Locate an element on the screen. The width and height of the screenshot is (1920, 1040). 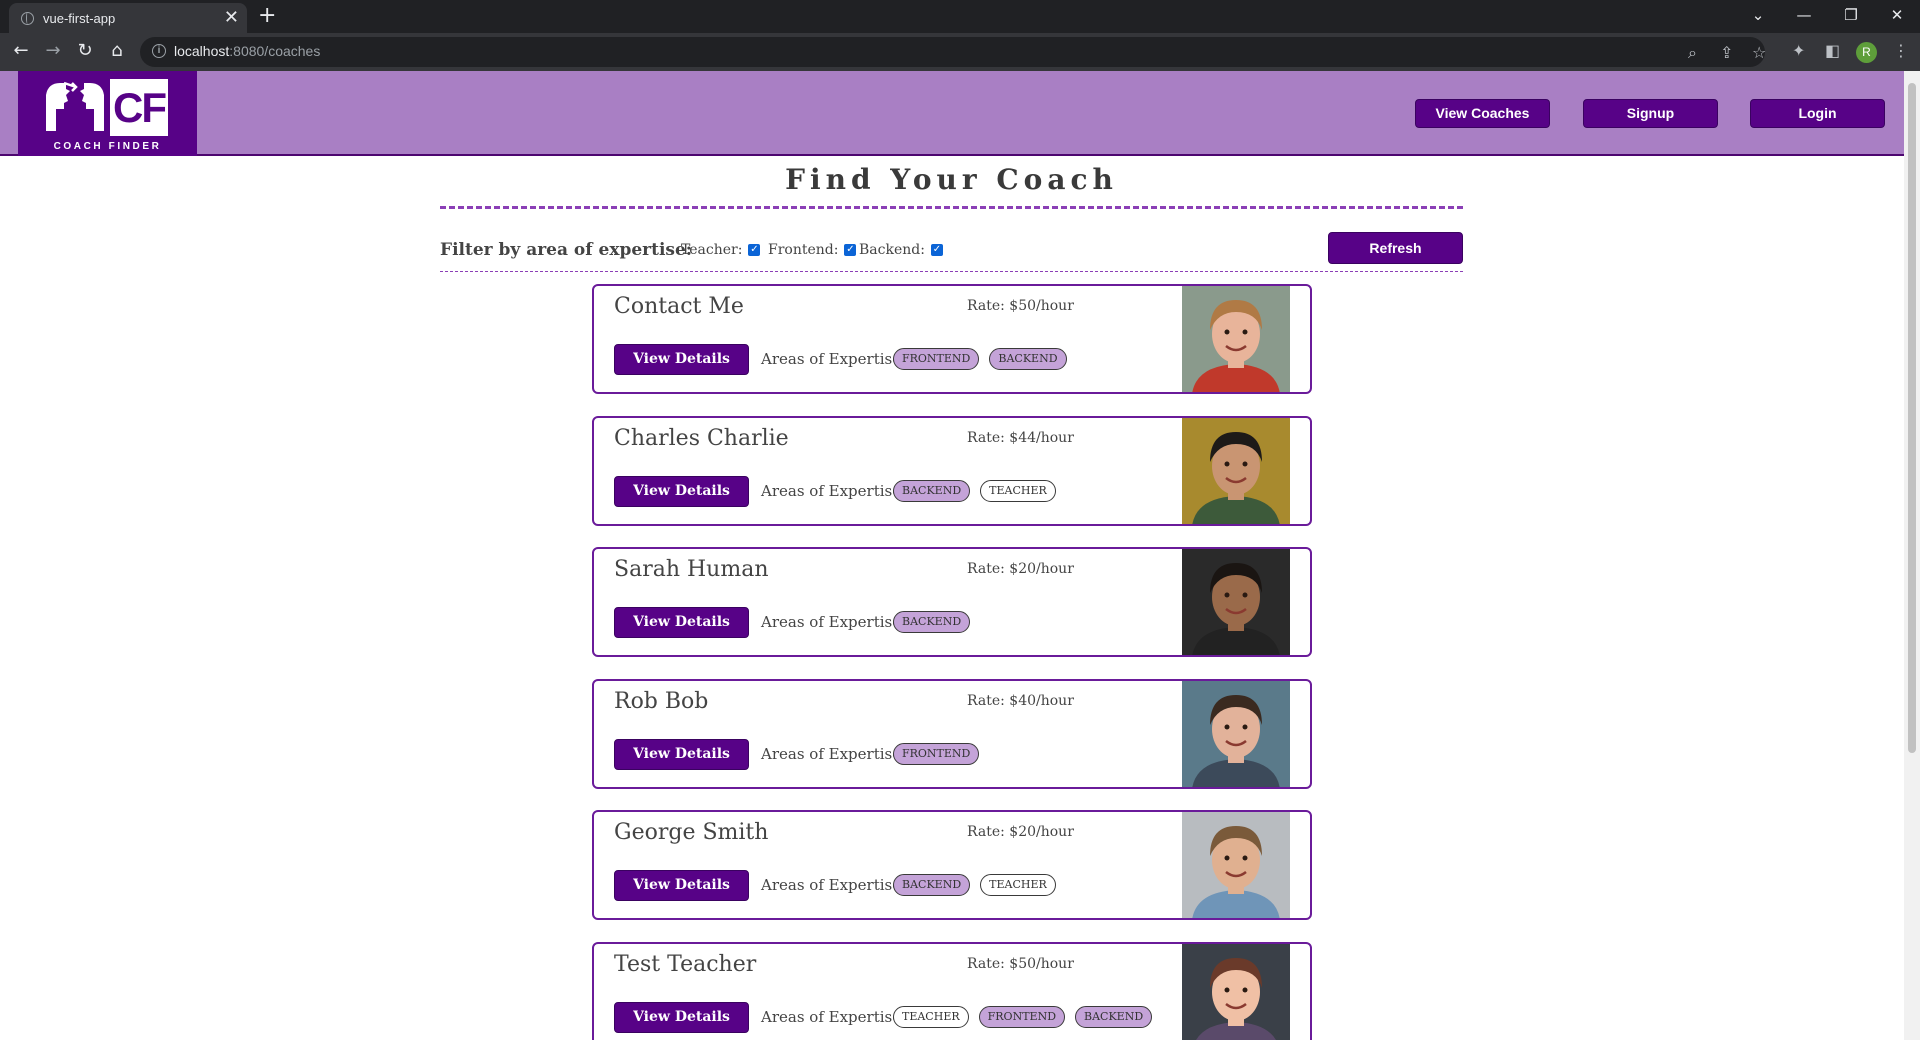
site-info-icon: i is located at coordinates (159, 51).